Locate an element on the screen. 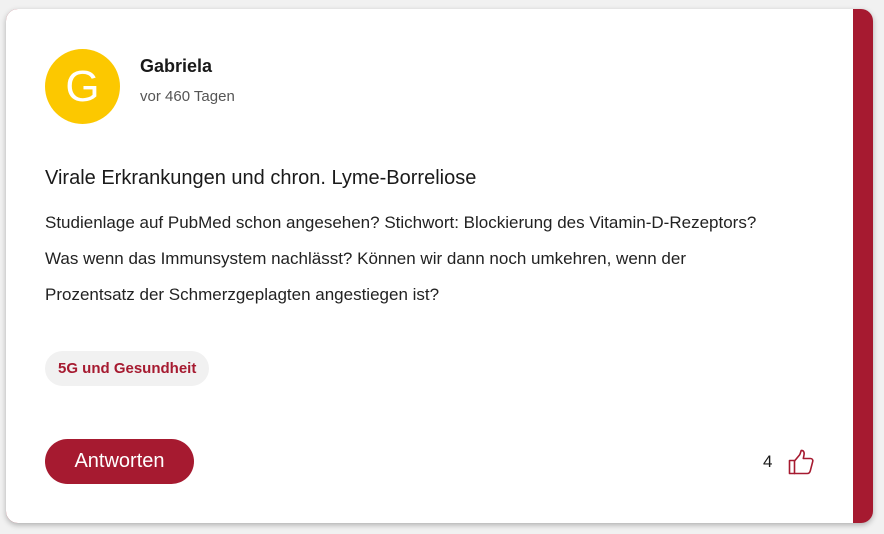 The height and width of the screenshot is (534, 884). thumbs-up-icon is located at coordinates (801, 462).